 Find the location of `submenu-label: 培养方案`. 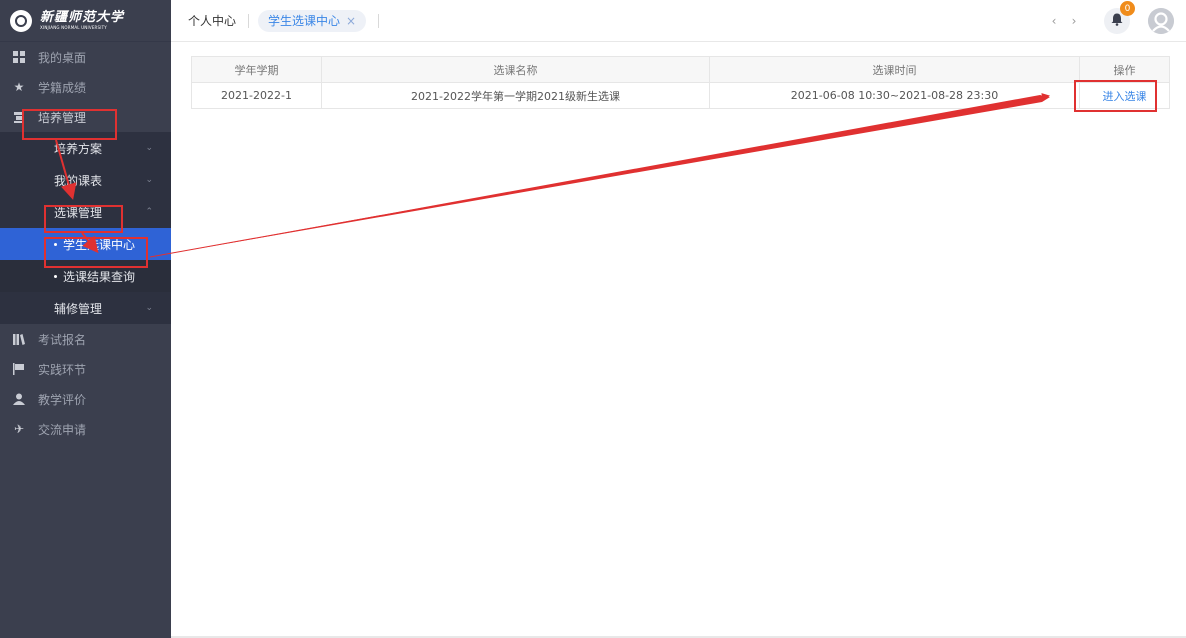

submenu-label: 培养方案 is located at coordinates (78, 148).